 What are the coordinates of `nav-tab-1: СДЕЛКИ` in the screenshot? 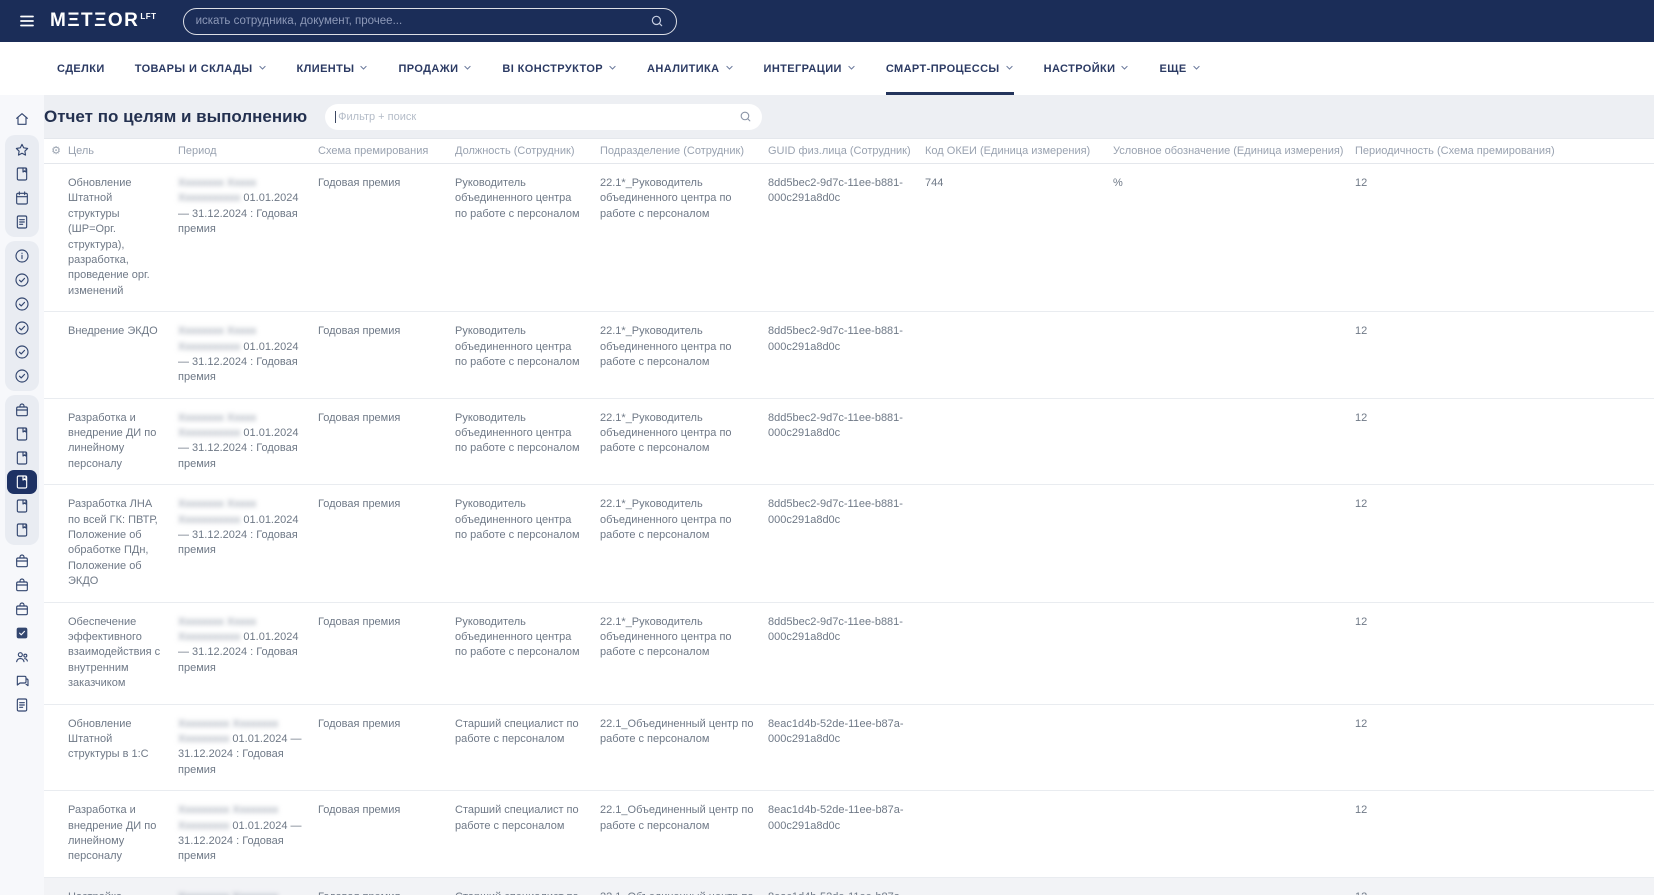 It's located at (81, 68).